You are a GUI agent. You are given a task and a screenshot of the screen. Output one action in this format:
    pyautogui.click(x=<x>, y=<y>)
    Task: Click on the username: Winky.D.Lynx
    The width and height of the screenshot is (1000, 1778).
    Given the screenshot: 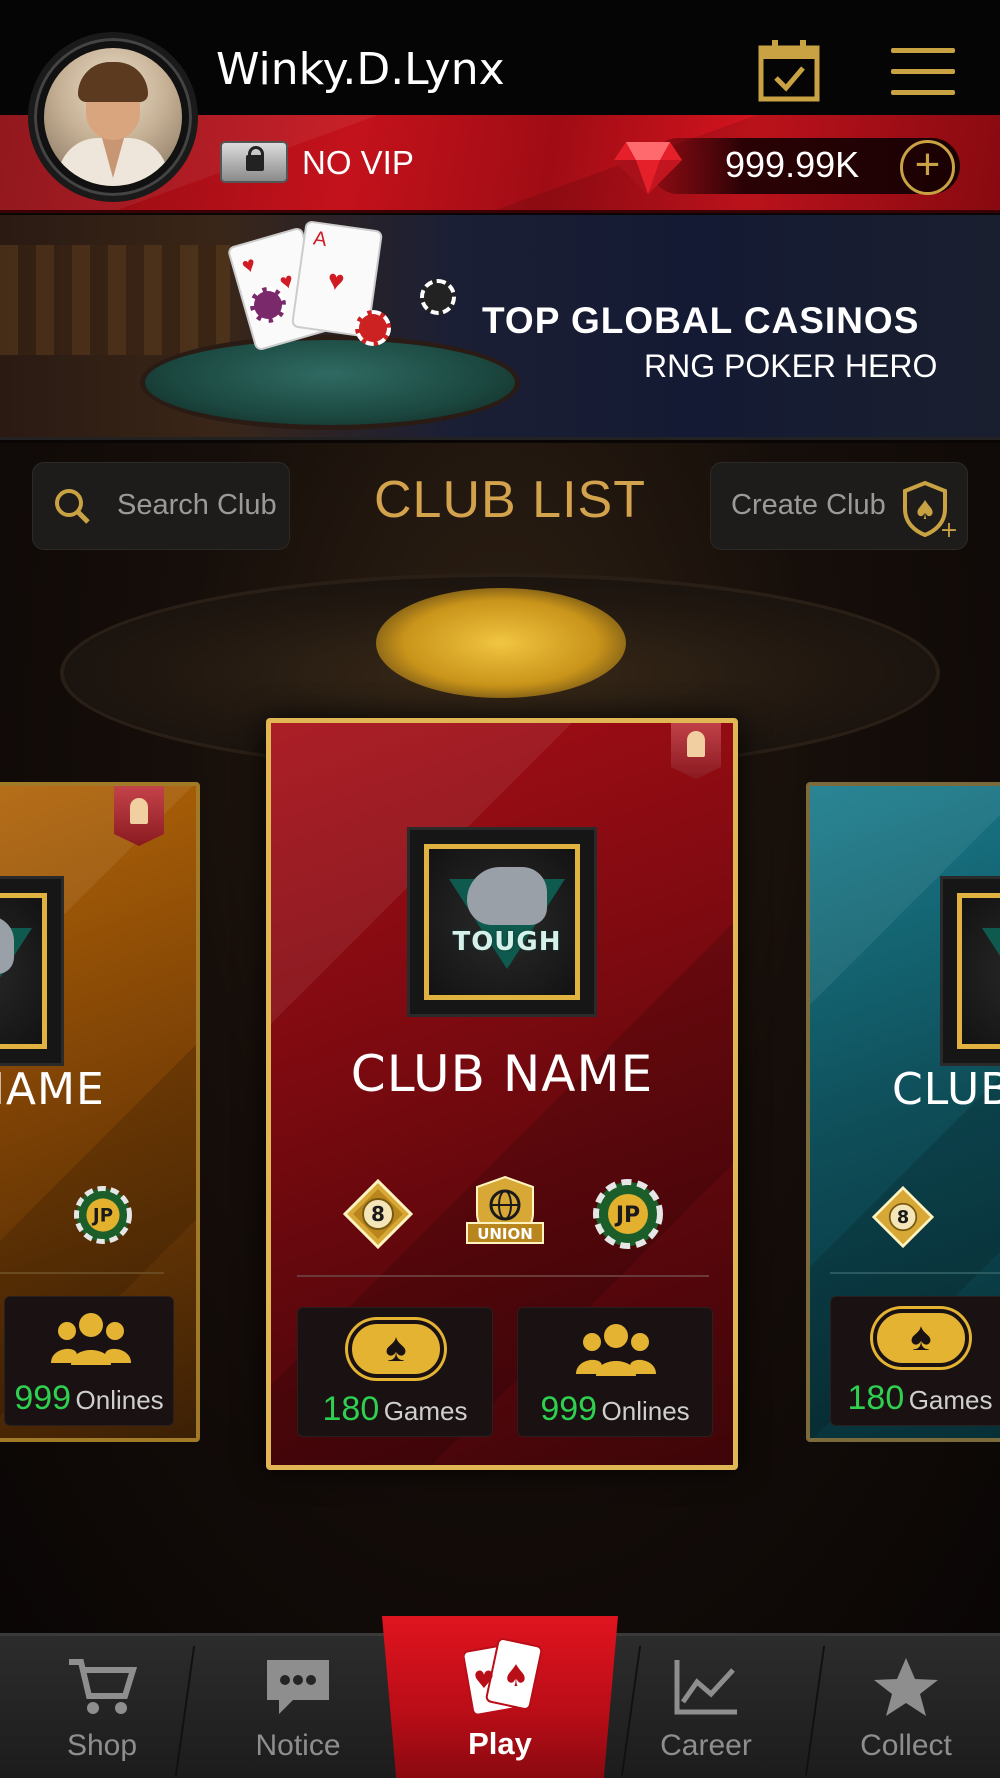 What is the action you would take?
    pyautogui.click(x=360, y=69)
    